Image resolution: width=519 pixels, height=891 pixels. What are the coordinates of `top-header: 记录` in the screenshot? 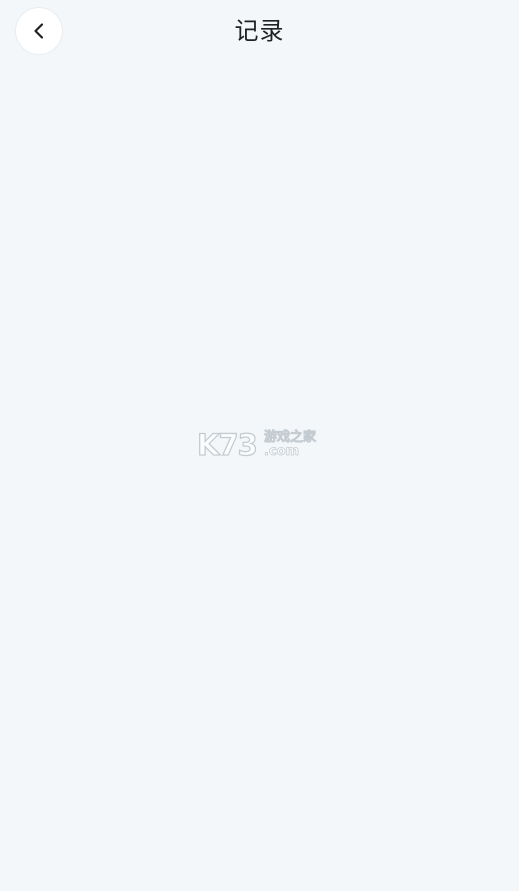 It's located at (259, 31).